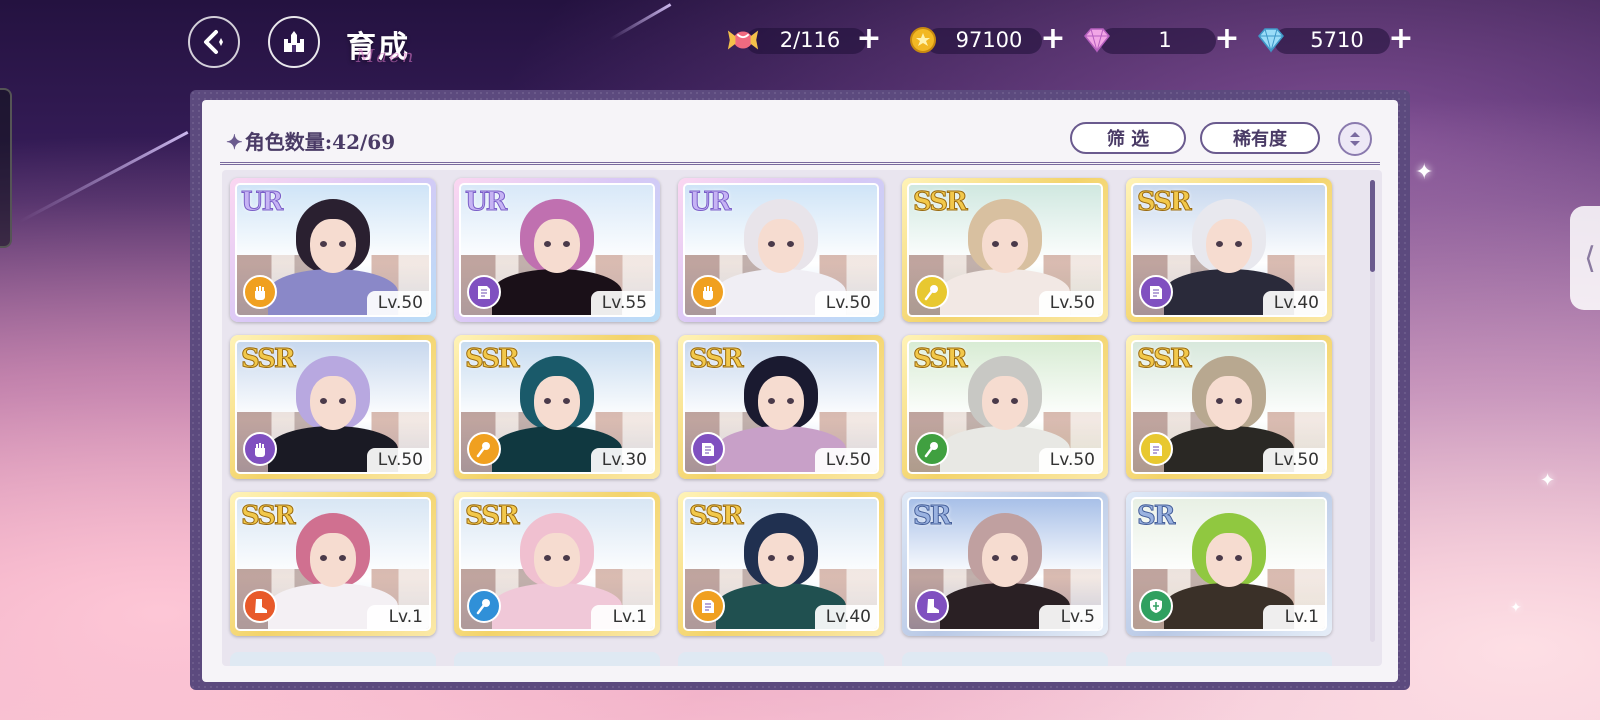 The width and height of the screenshot is (1600, 720). What do you see at coordinates (1165, 40) in the screenshot?
I see `pink-diamond-value: 1` at bounding box center [1165, 40].